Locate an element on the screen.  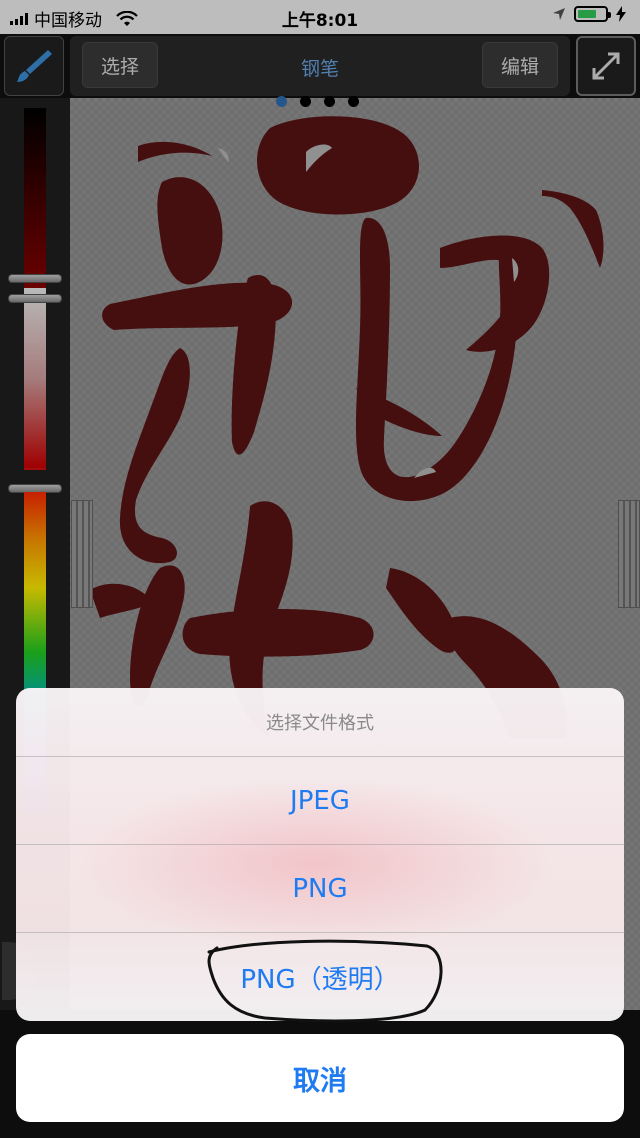
action-sheet-title: 选择文件格式 is located at coordinates (320, 723).